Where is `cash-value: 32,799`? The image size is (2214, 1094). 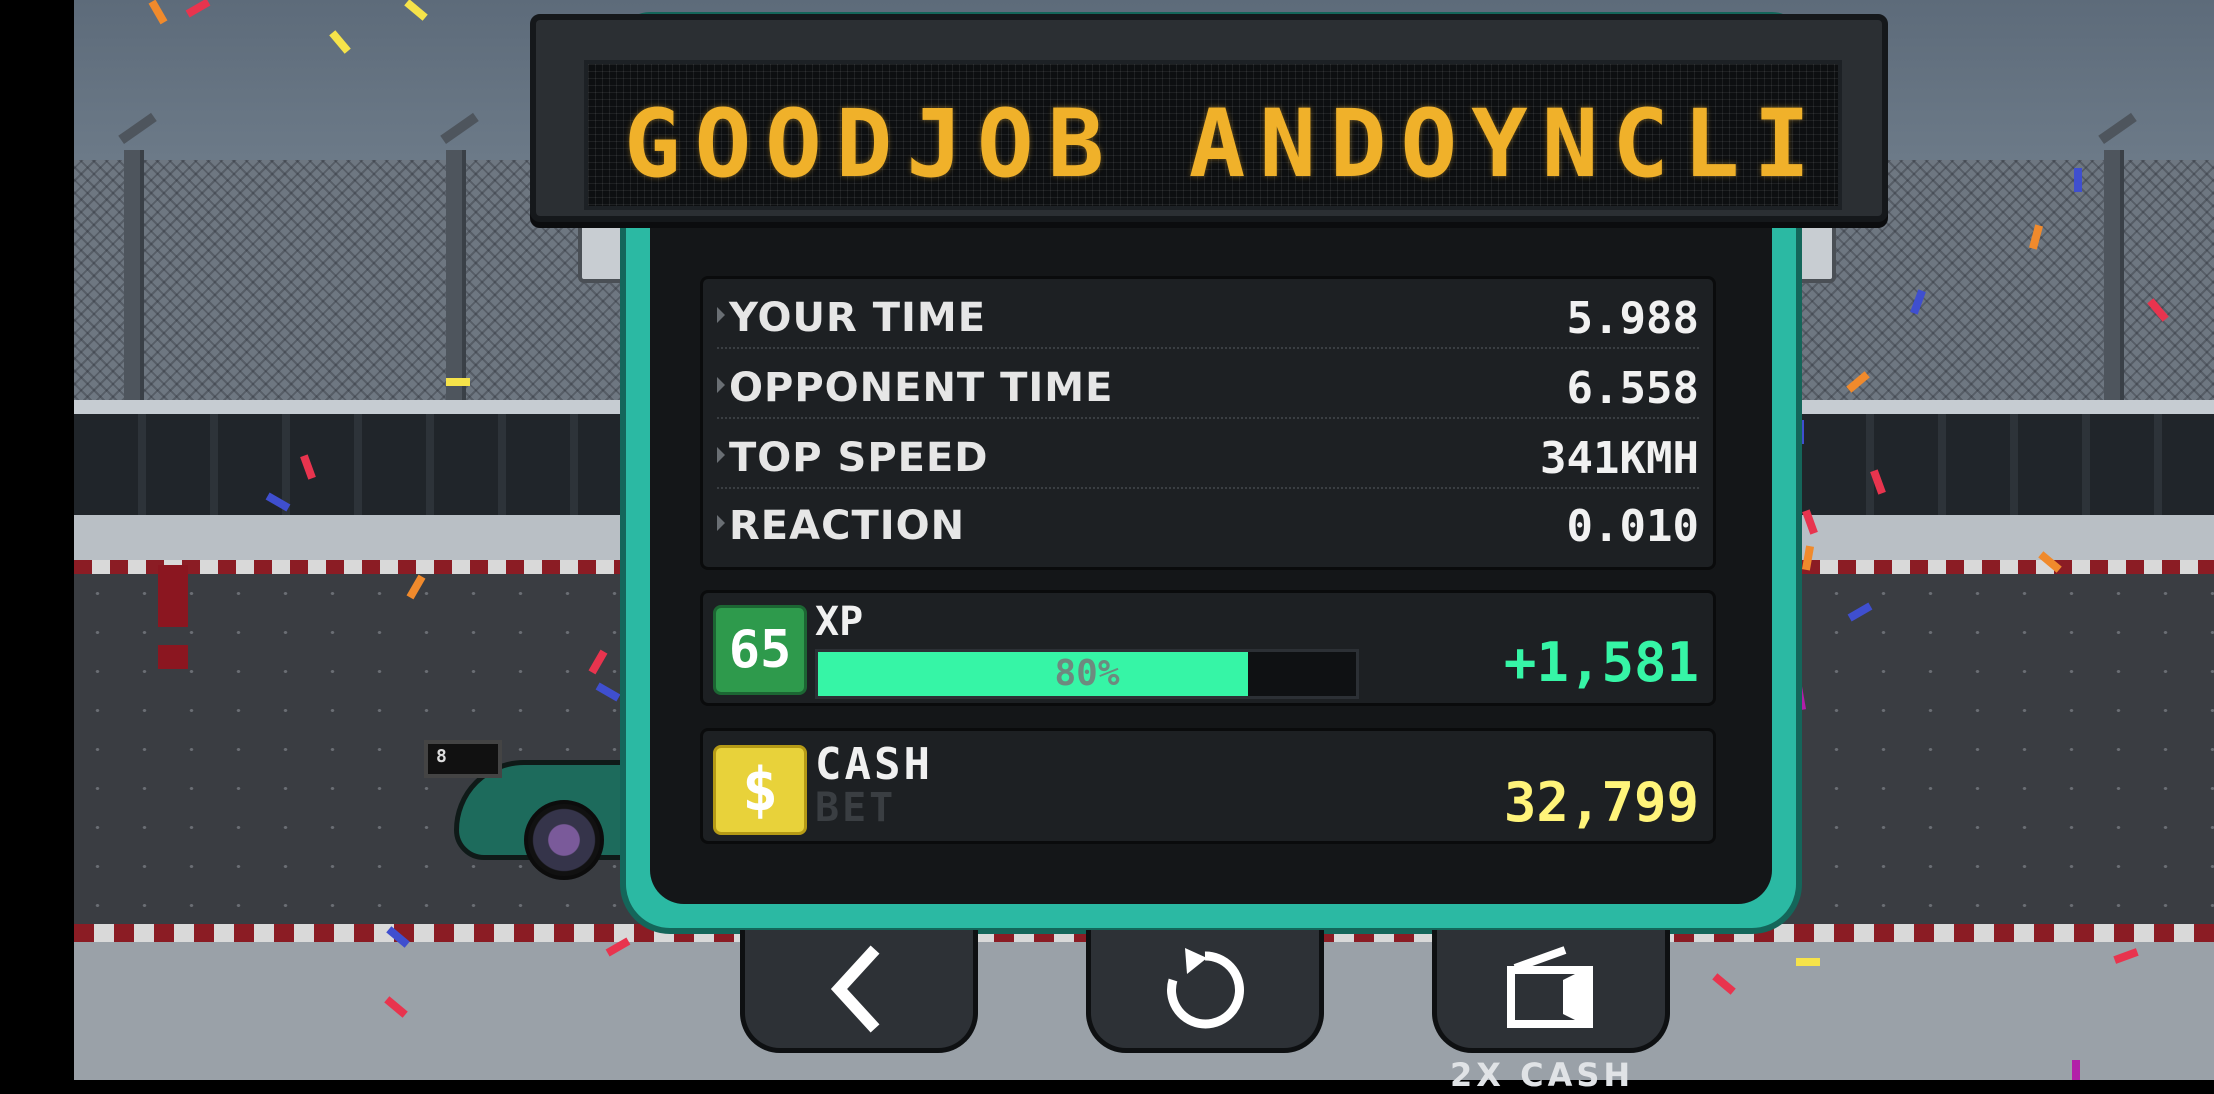
cash-value: 32,799 is located at coordinates (1601, 802).